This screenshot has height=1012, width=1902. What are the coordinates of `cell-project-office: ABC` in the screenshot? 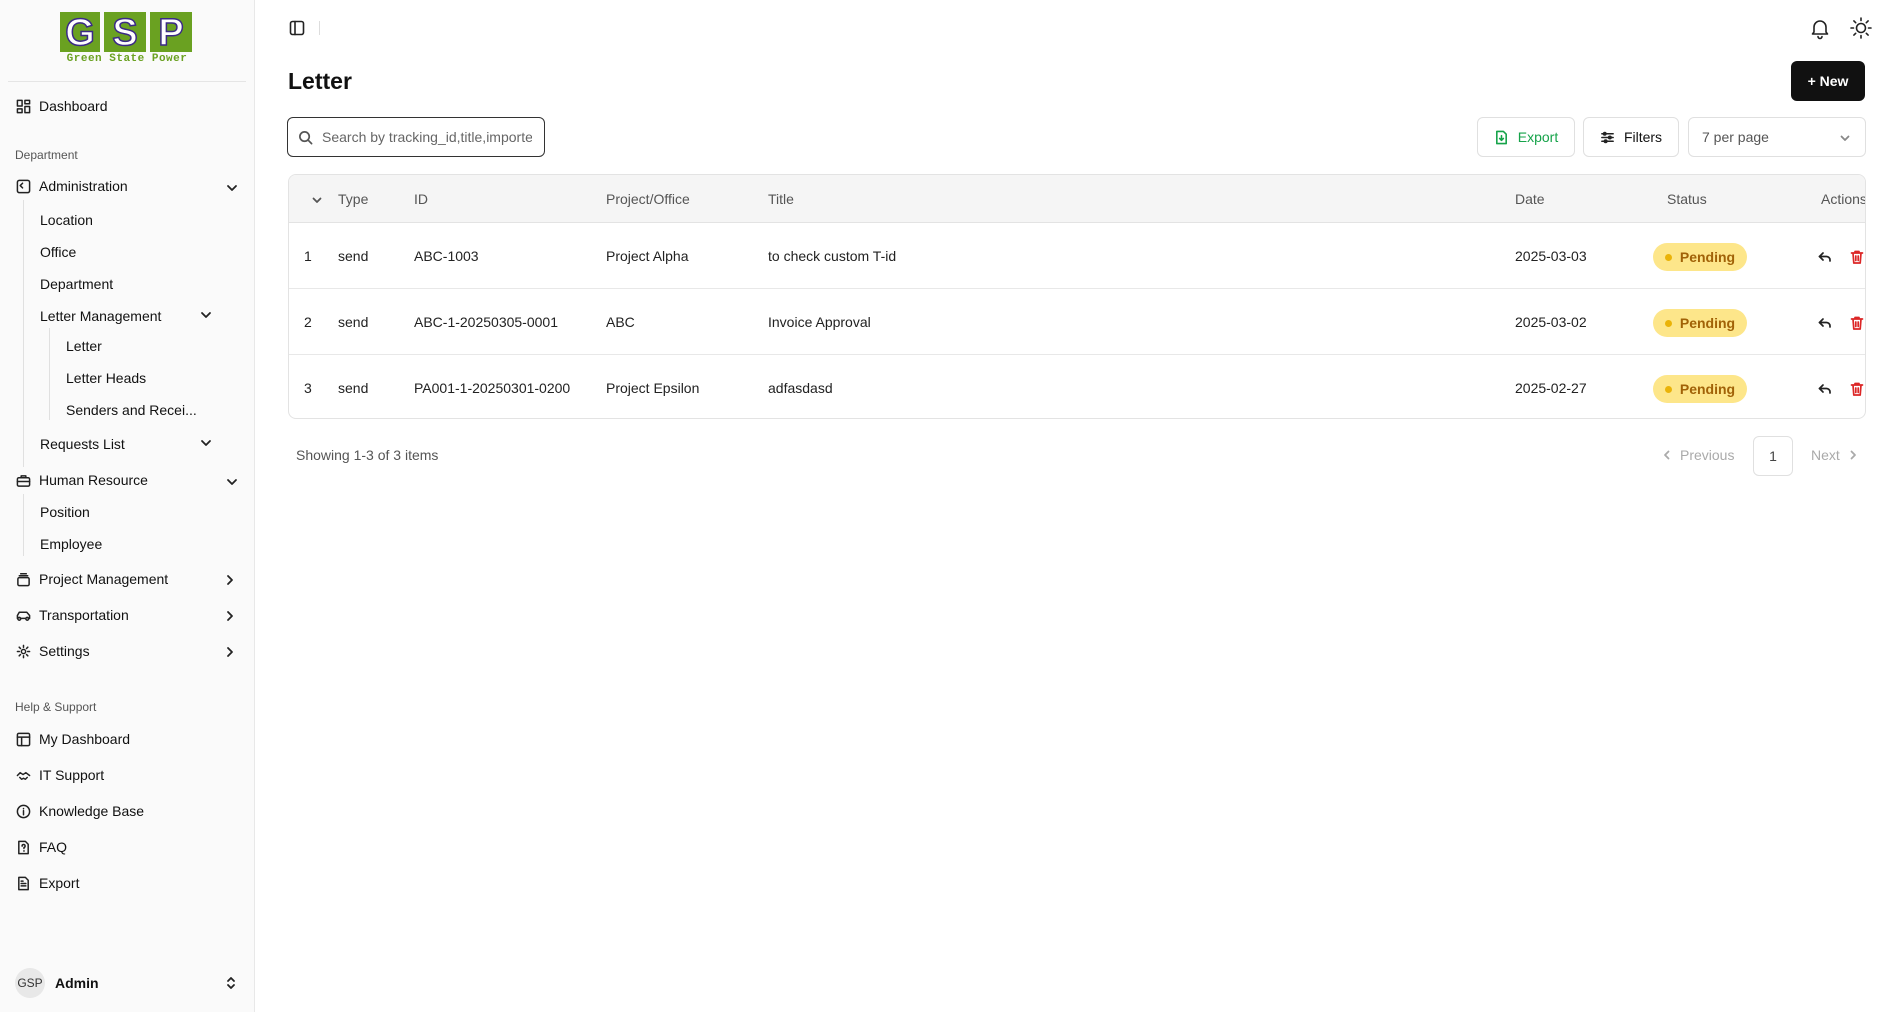 It's located at (620, 322).